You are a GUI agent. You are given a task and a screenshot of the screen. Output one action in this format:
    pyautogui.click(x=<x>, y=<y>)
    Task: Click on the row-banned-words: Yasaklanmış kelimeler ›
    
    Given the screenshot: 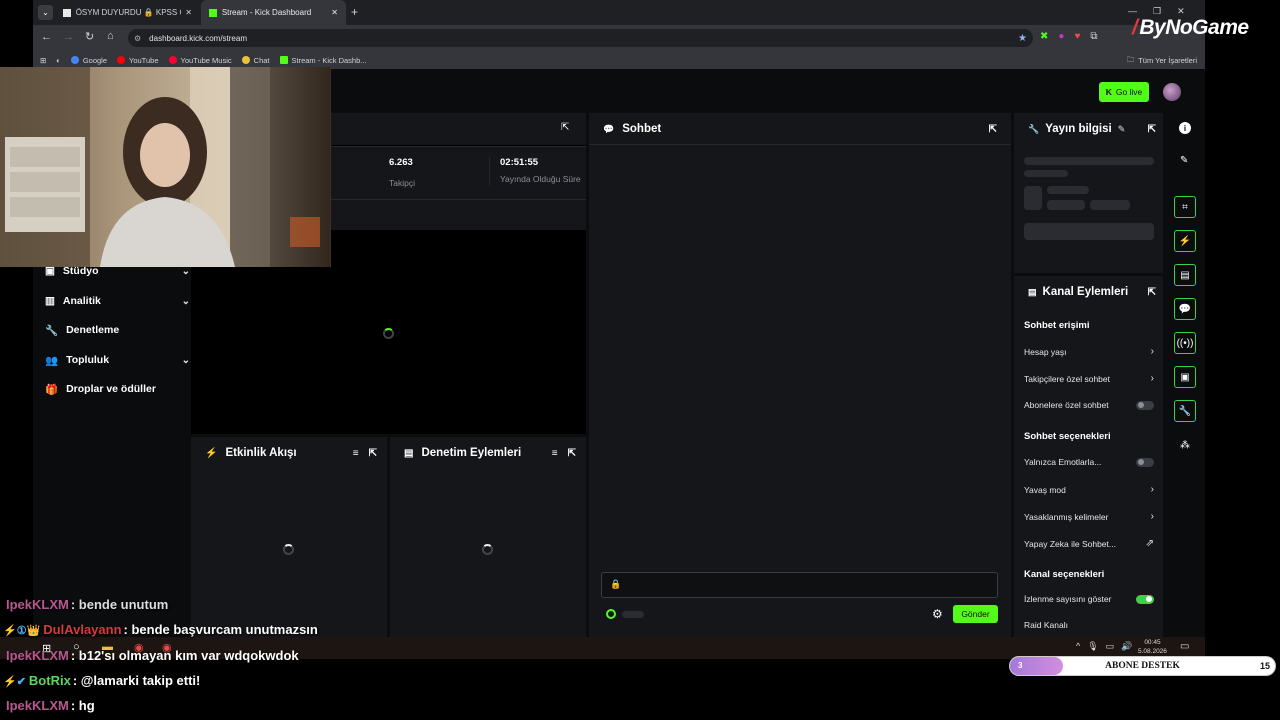 What is the action you would take?
    pyautogui.click(x=1089, y=516)
    